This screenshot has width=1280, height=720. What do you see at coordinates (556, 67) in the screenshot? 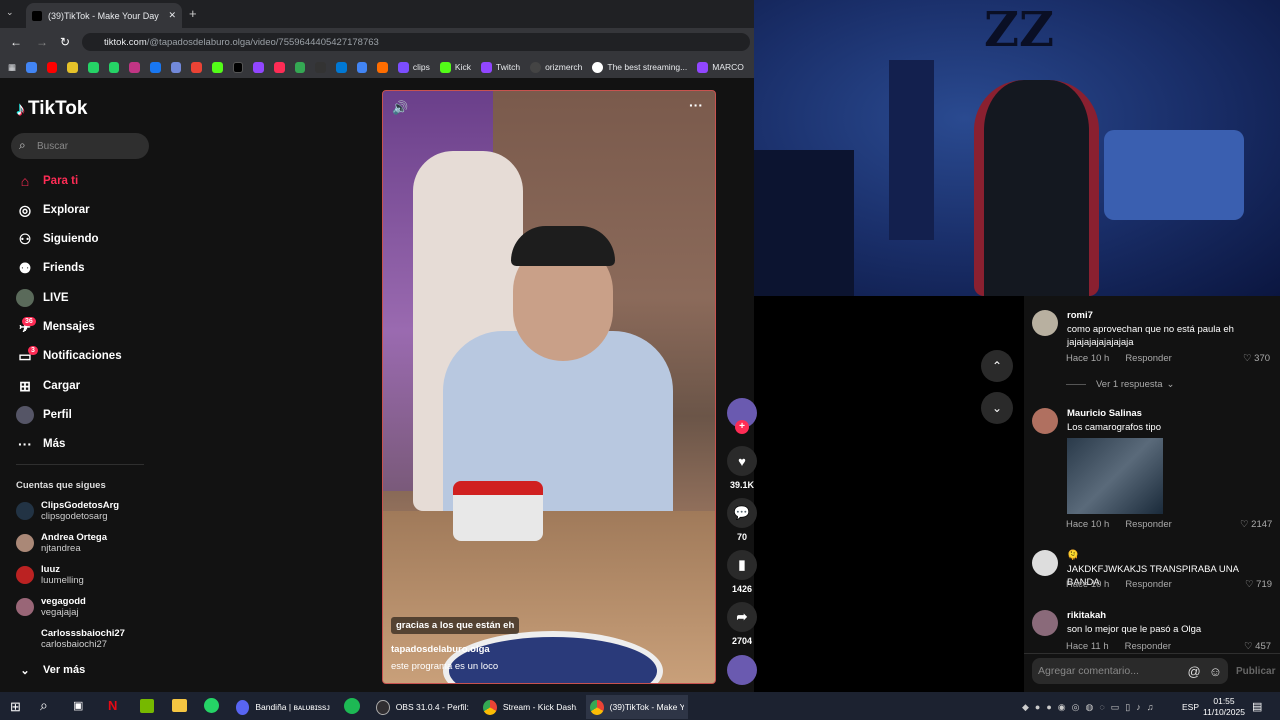
I see `bookmark-orizmerch: orizmerch` at bounding box center [556, 67].